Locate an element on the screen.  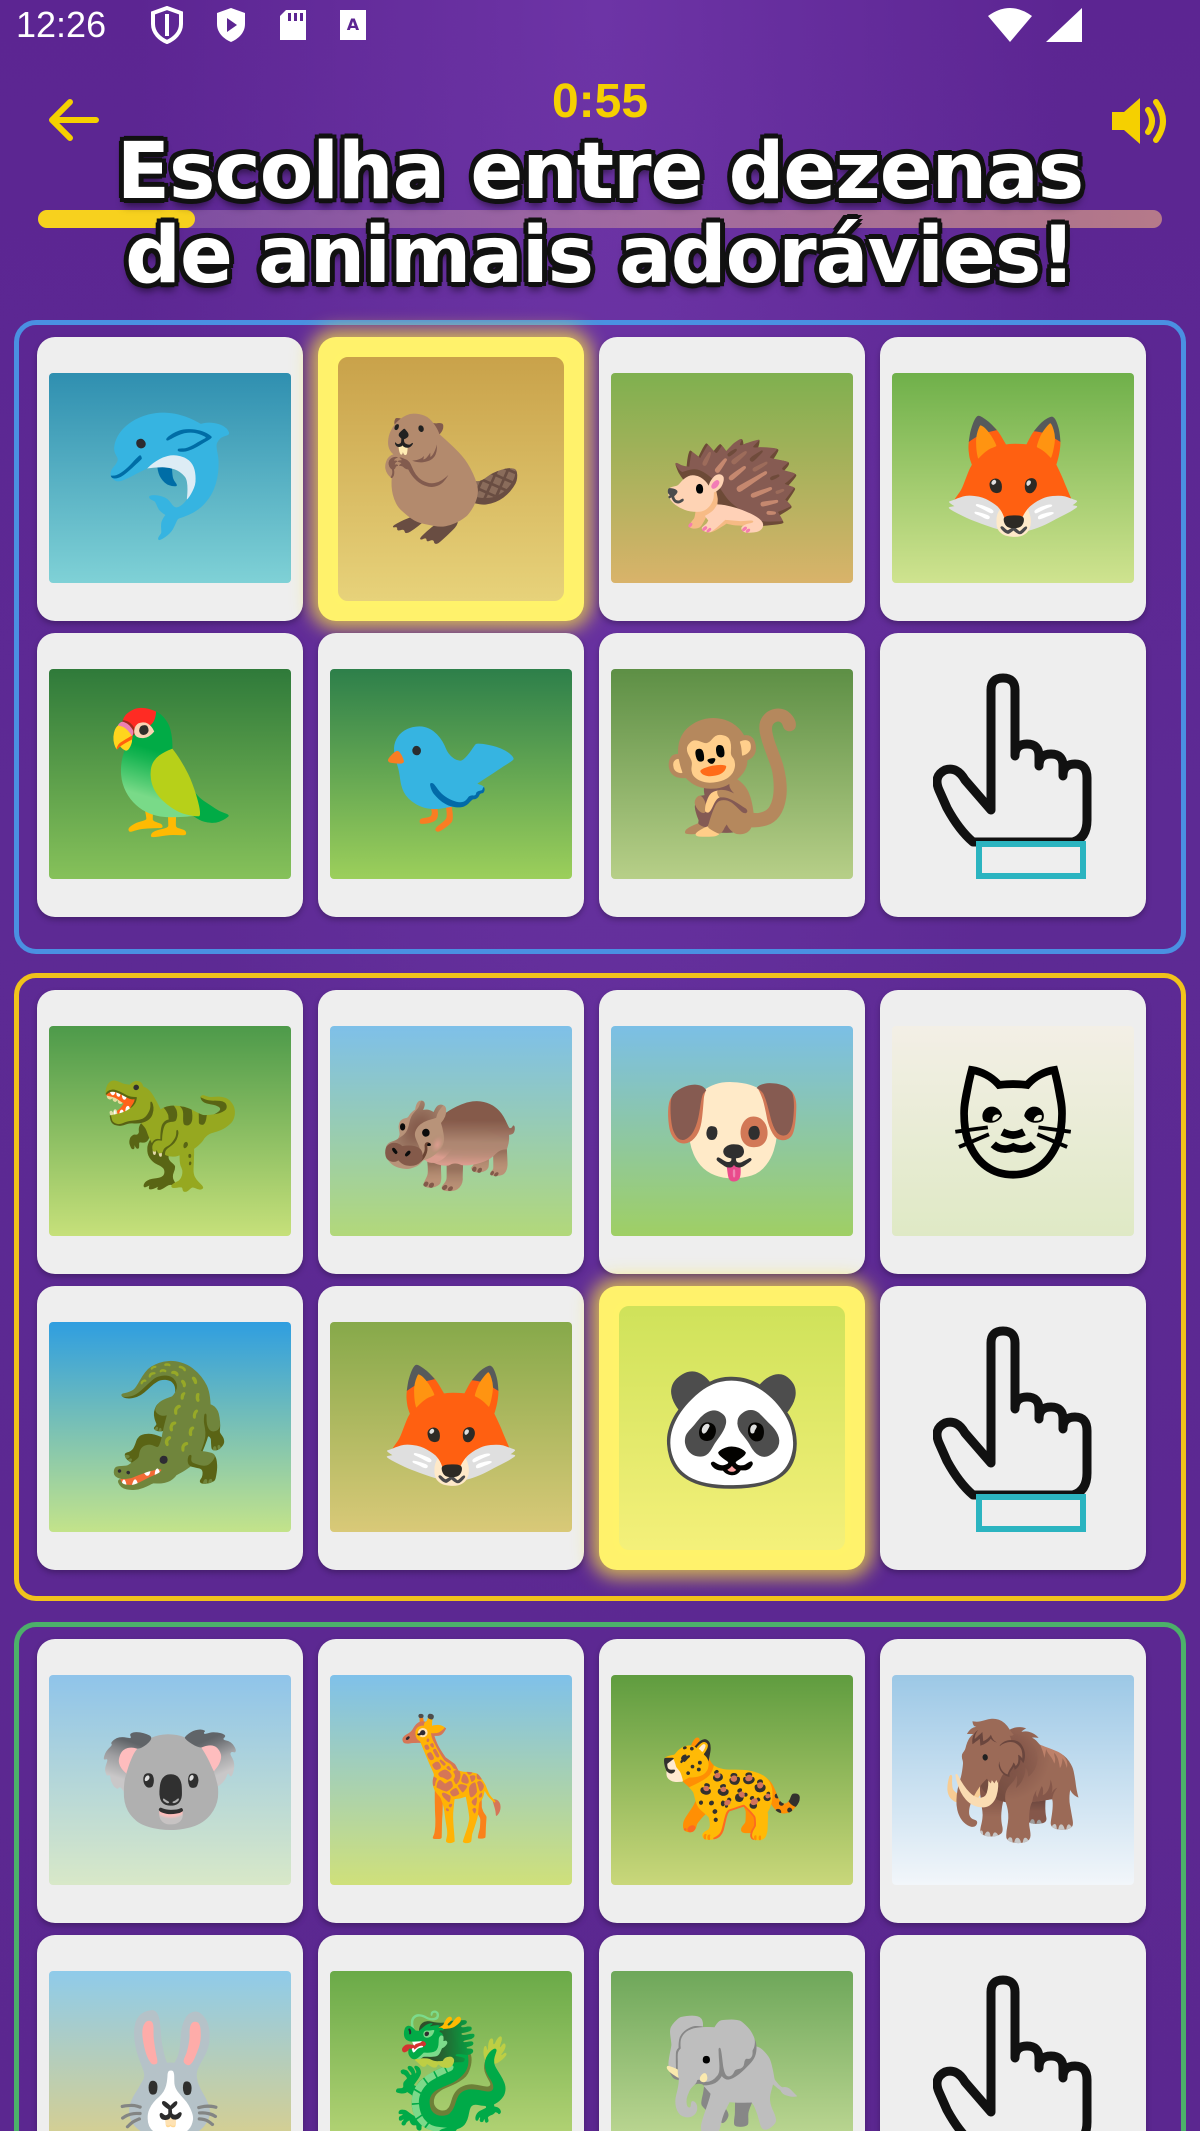
toucan-illustration: 🐦 is located at coordinates (451, 774).